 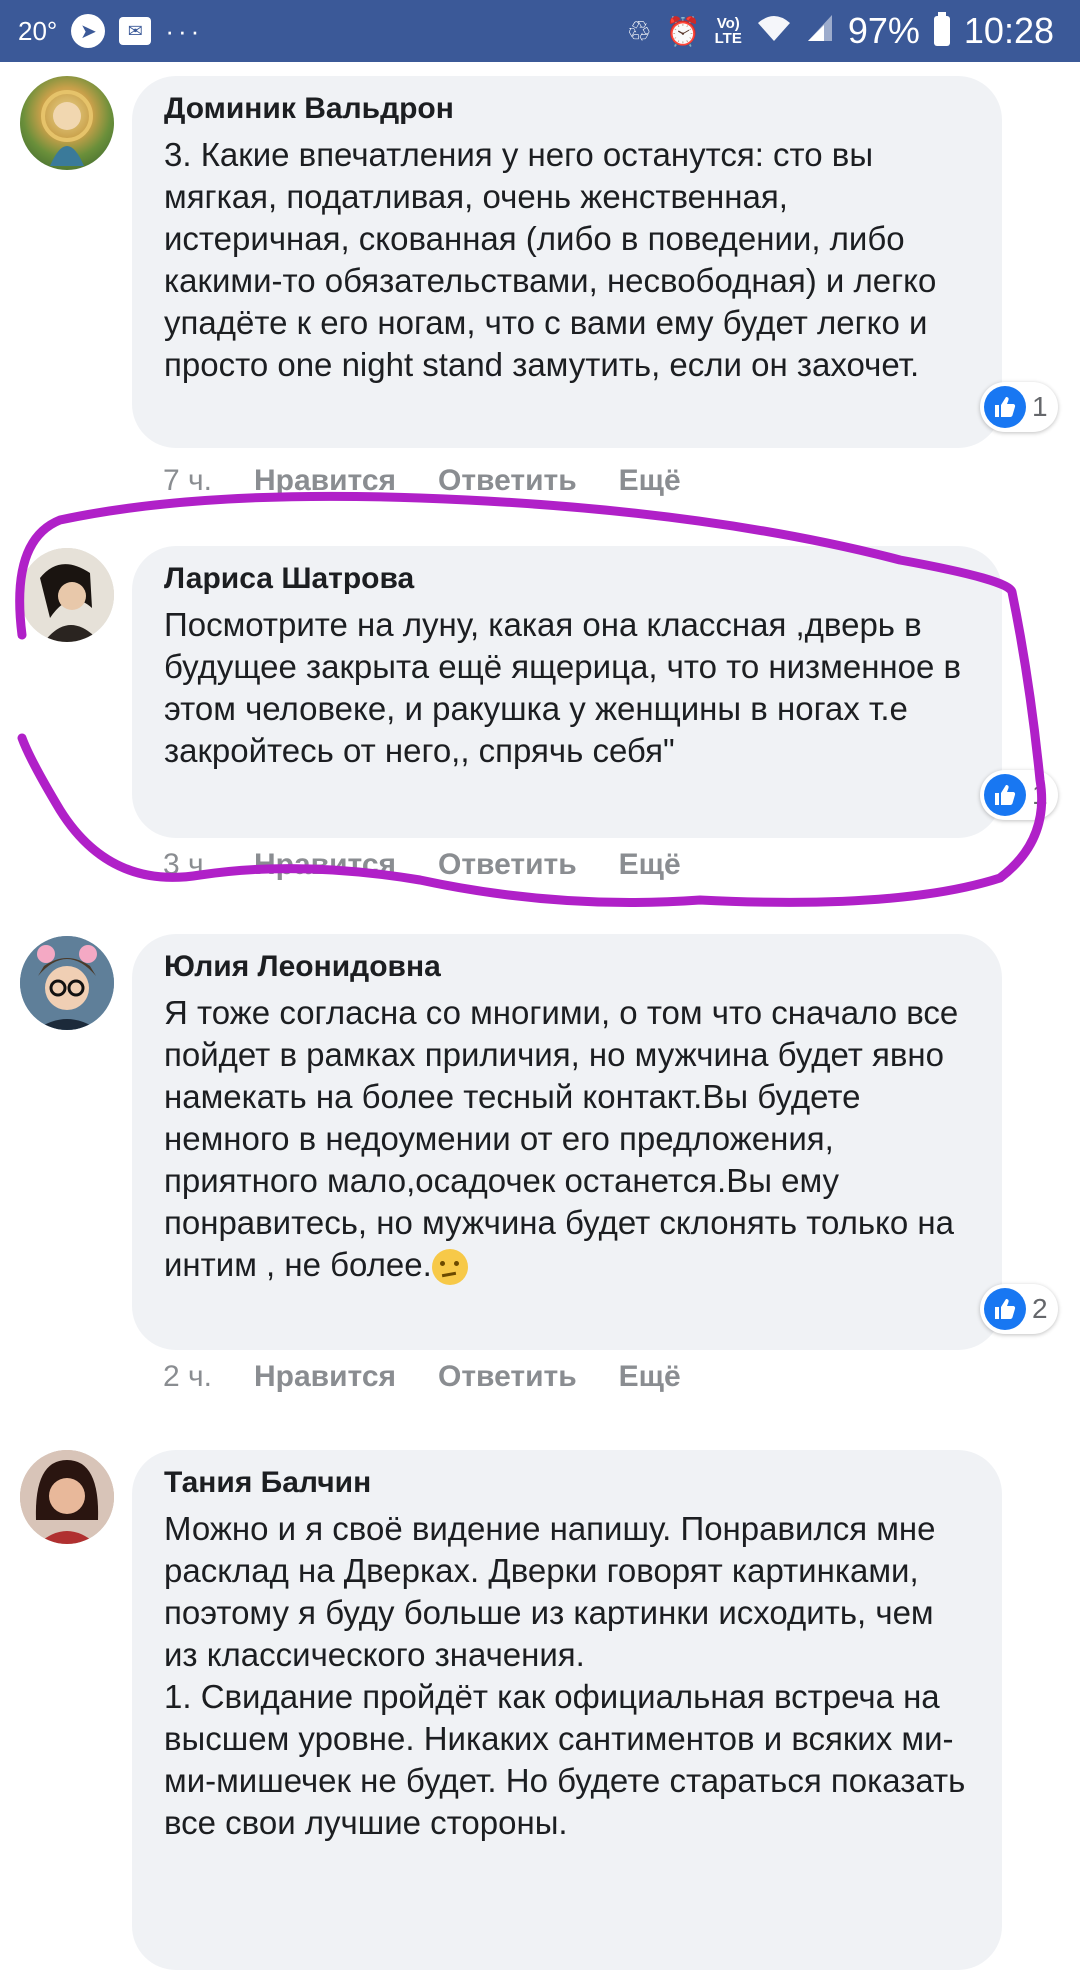 What do you see at coordinates (683, 31) in the screenshot?
I see `alarm-icon: ⏰` at bounding box center [683, 31].